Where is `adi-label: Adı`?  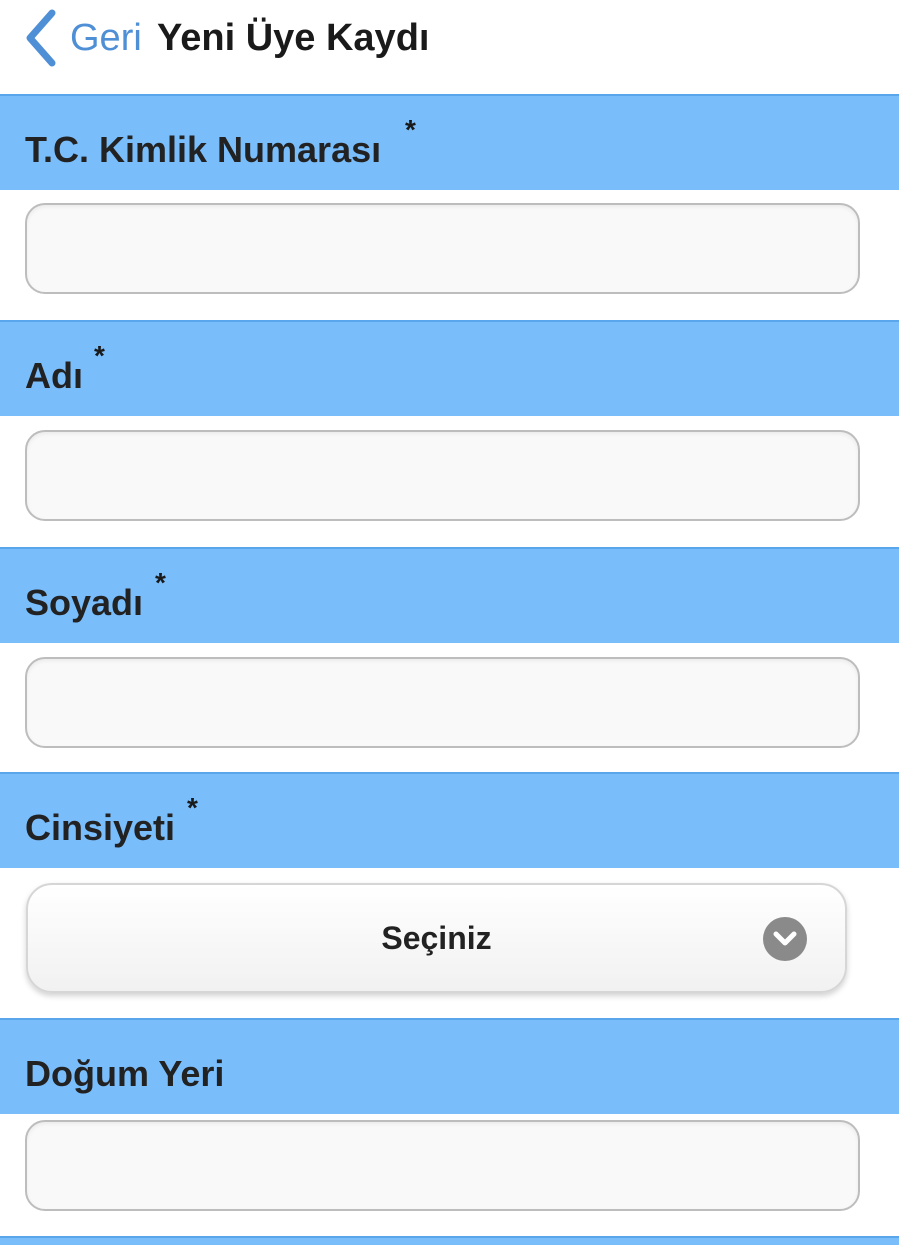 adi-label: Adı is located at coordinates (54, 375).